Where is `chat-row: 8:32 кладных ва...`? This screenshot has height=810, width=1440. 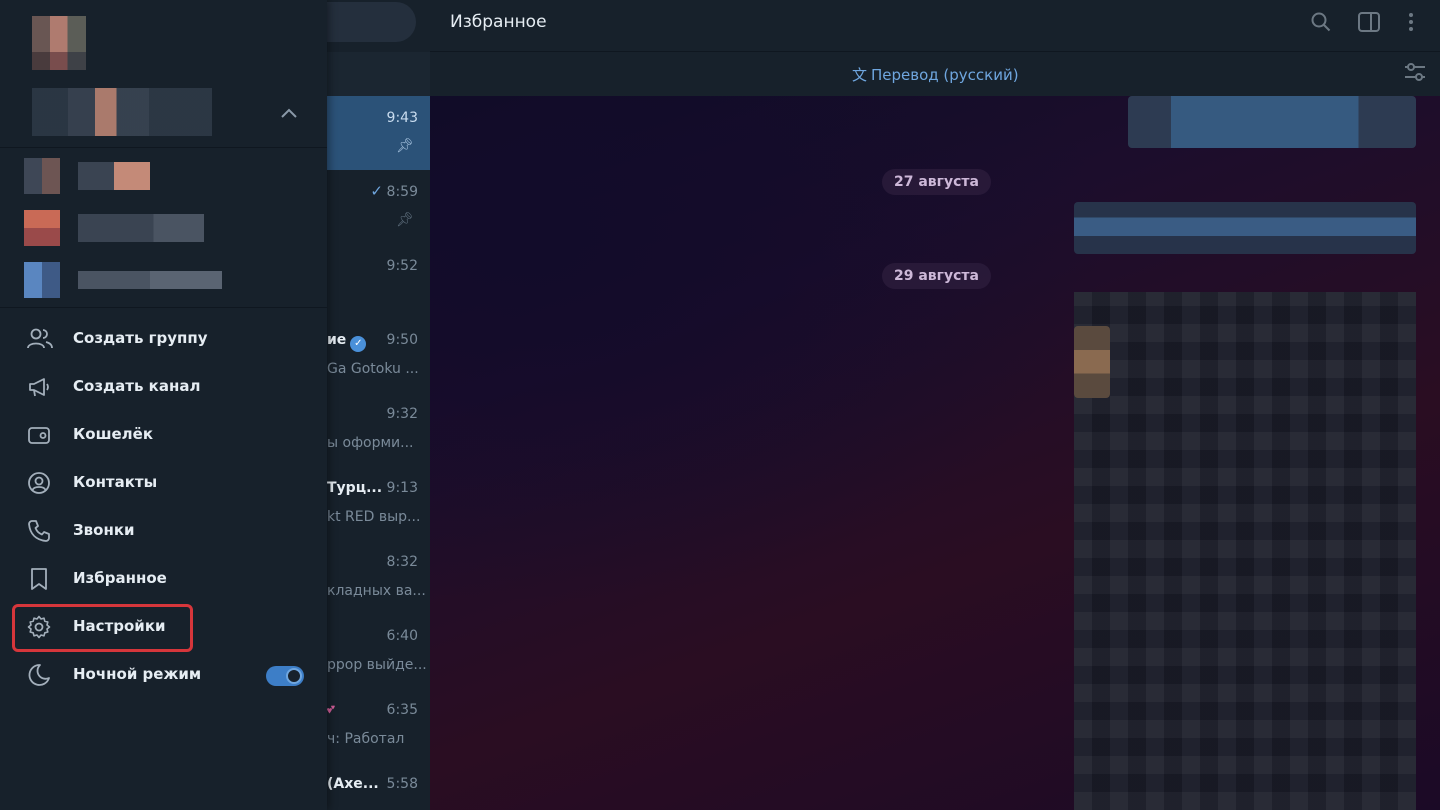 chat-row: 8:32 кладных ва... is located at coordinates (378, 577).